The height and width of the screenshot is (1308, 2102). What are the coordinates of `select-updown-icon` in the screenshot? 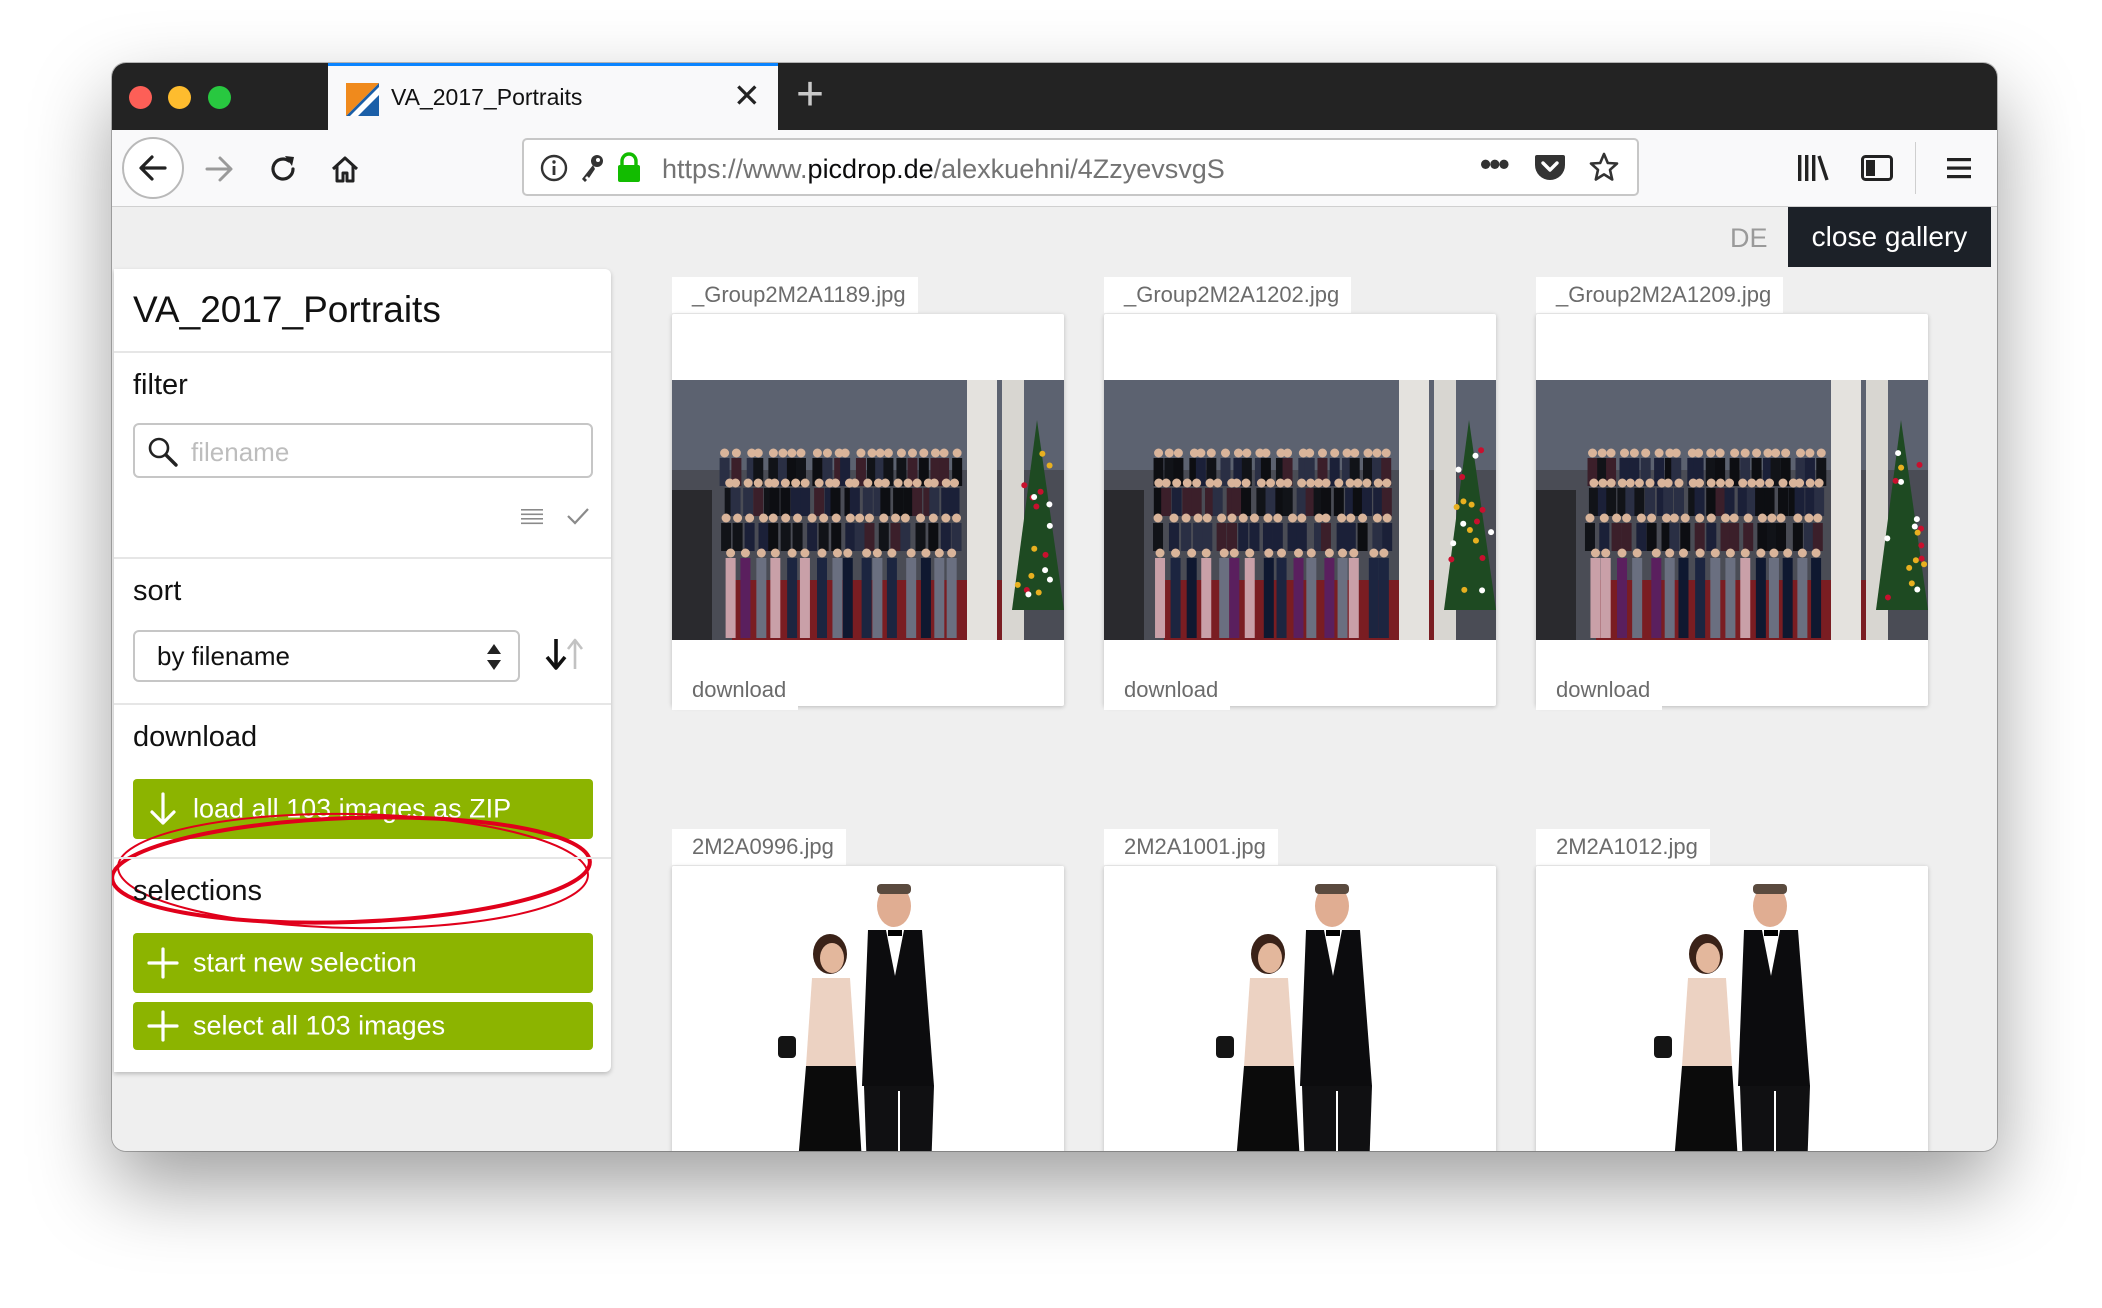 It's located at (494, 657).